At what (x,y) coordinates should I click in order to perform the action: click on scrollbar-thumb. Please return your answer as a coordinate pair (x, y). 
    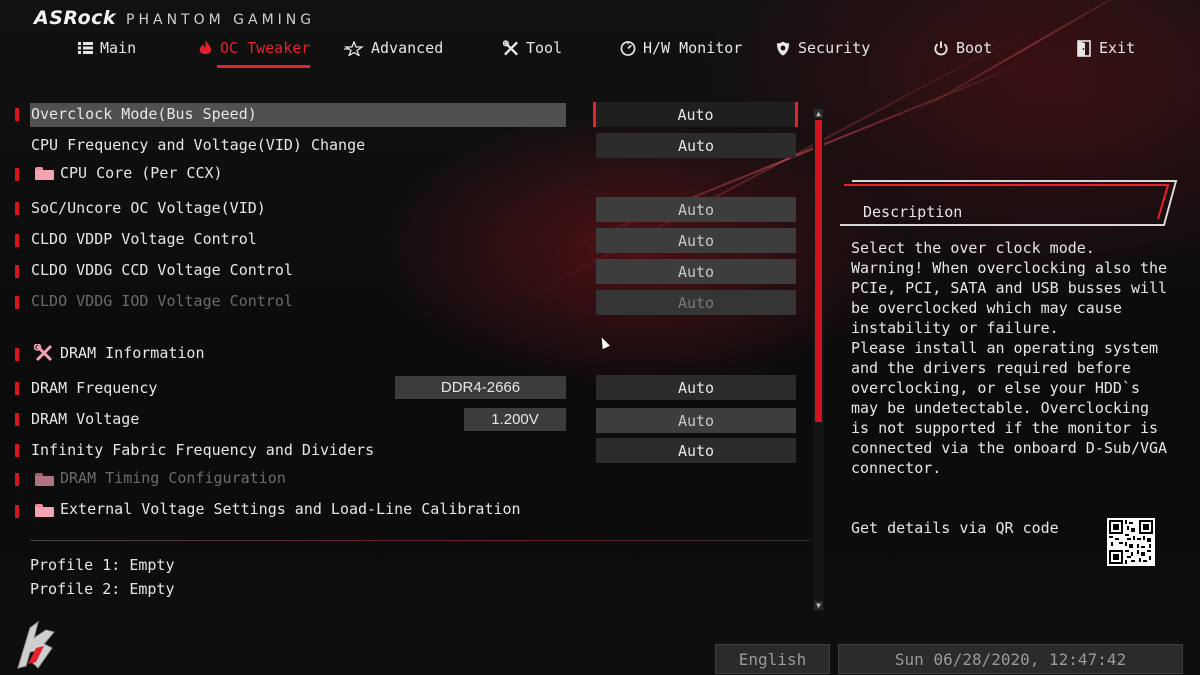
    Looking at the image, I should click on (818, 271).